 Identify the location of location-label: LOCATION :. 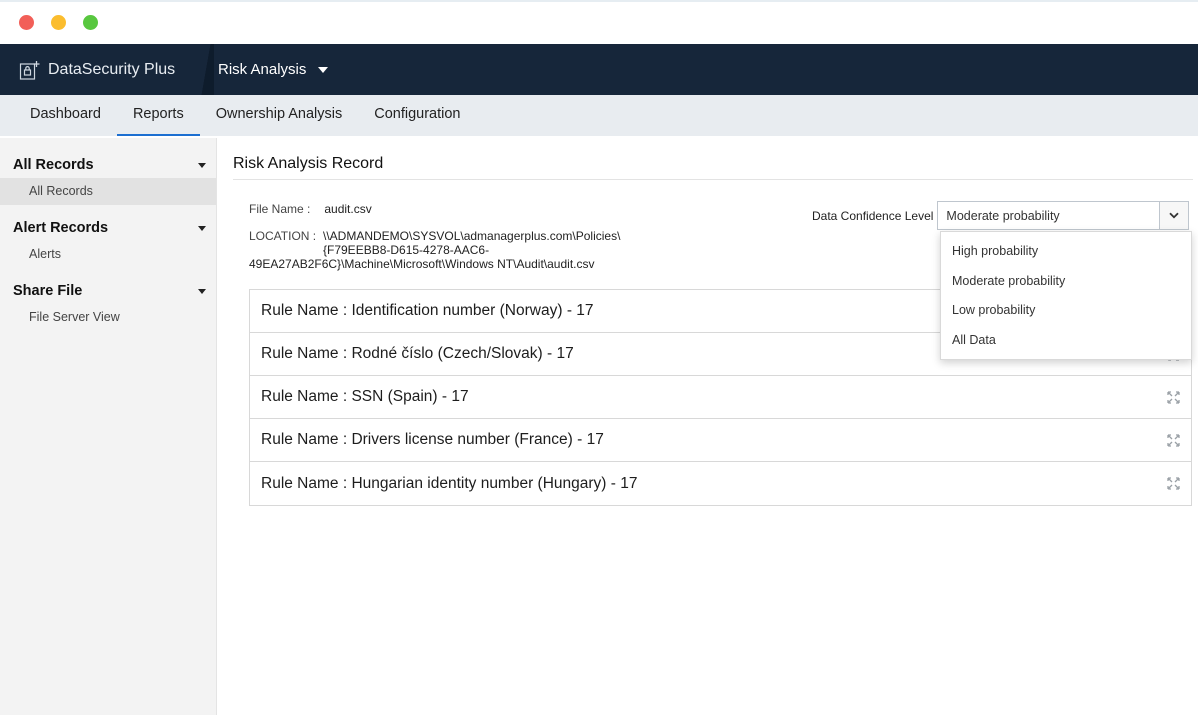
(283, 236).